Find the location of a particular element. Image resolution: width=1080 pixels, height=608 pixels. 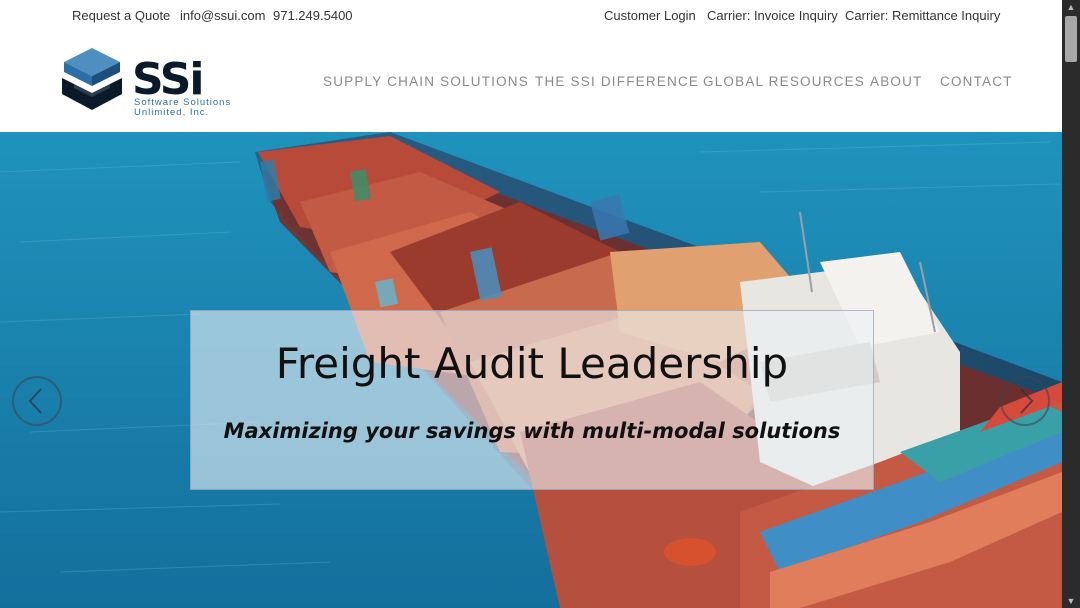

page-scrollbar: ▲ ▼ is located at coordinates (1071, 304).